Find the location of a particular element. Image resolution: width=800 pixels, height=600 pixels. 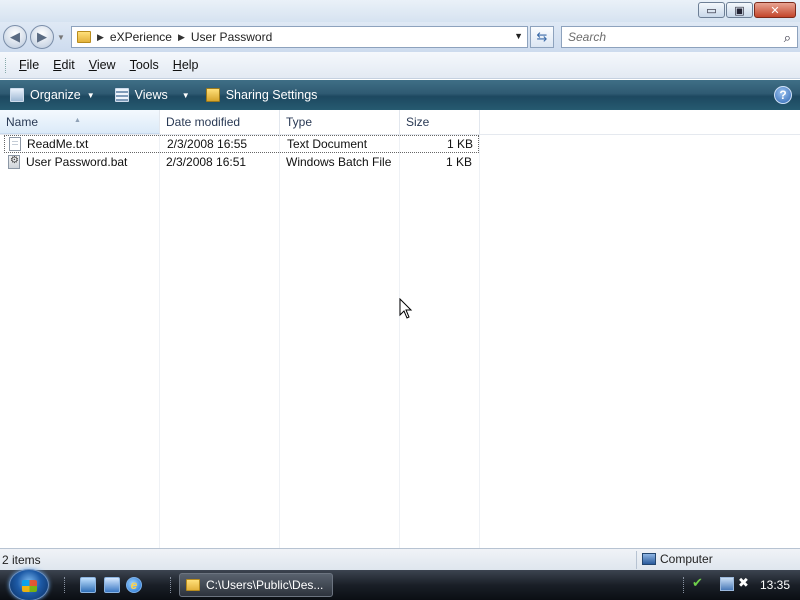

file-date: 2/3/2008 16:55 is located at coordinates (207, 144).